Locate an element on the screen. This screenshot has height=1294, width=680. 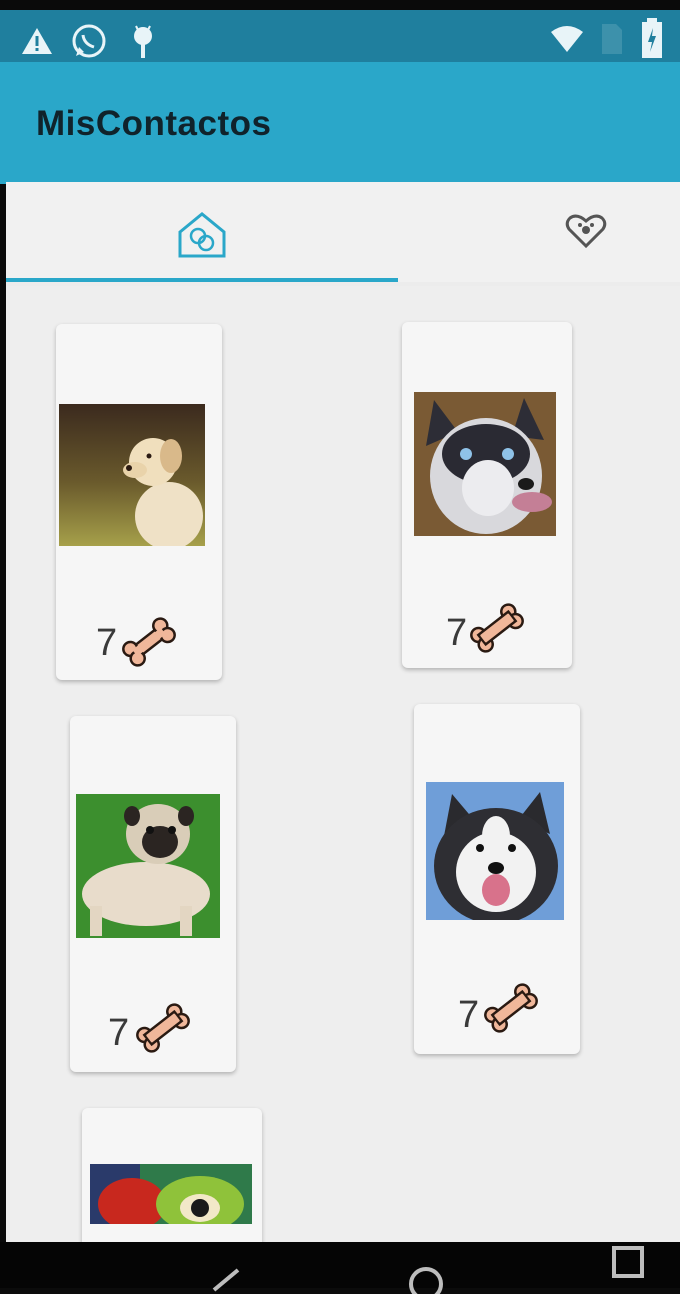
recents-icon is located at coordinates (628, 1262).